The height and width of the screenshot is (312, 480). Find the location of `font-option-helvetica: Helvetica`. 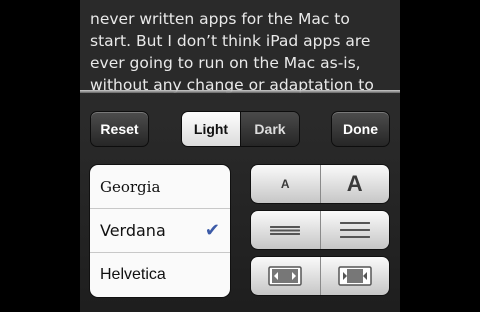

font-option-helvetica: Helvetica is located at coordinates (160, 275).